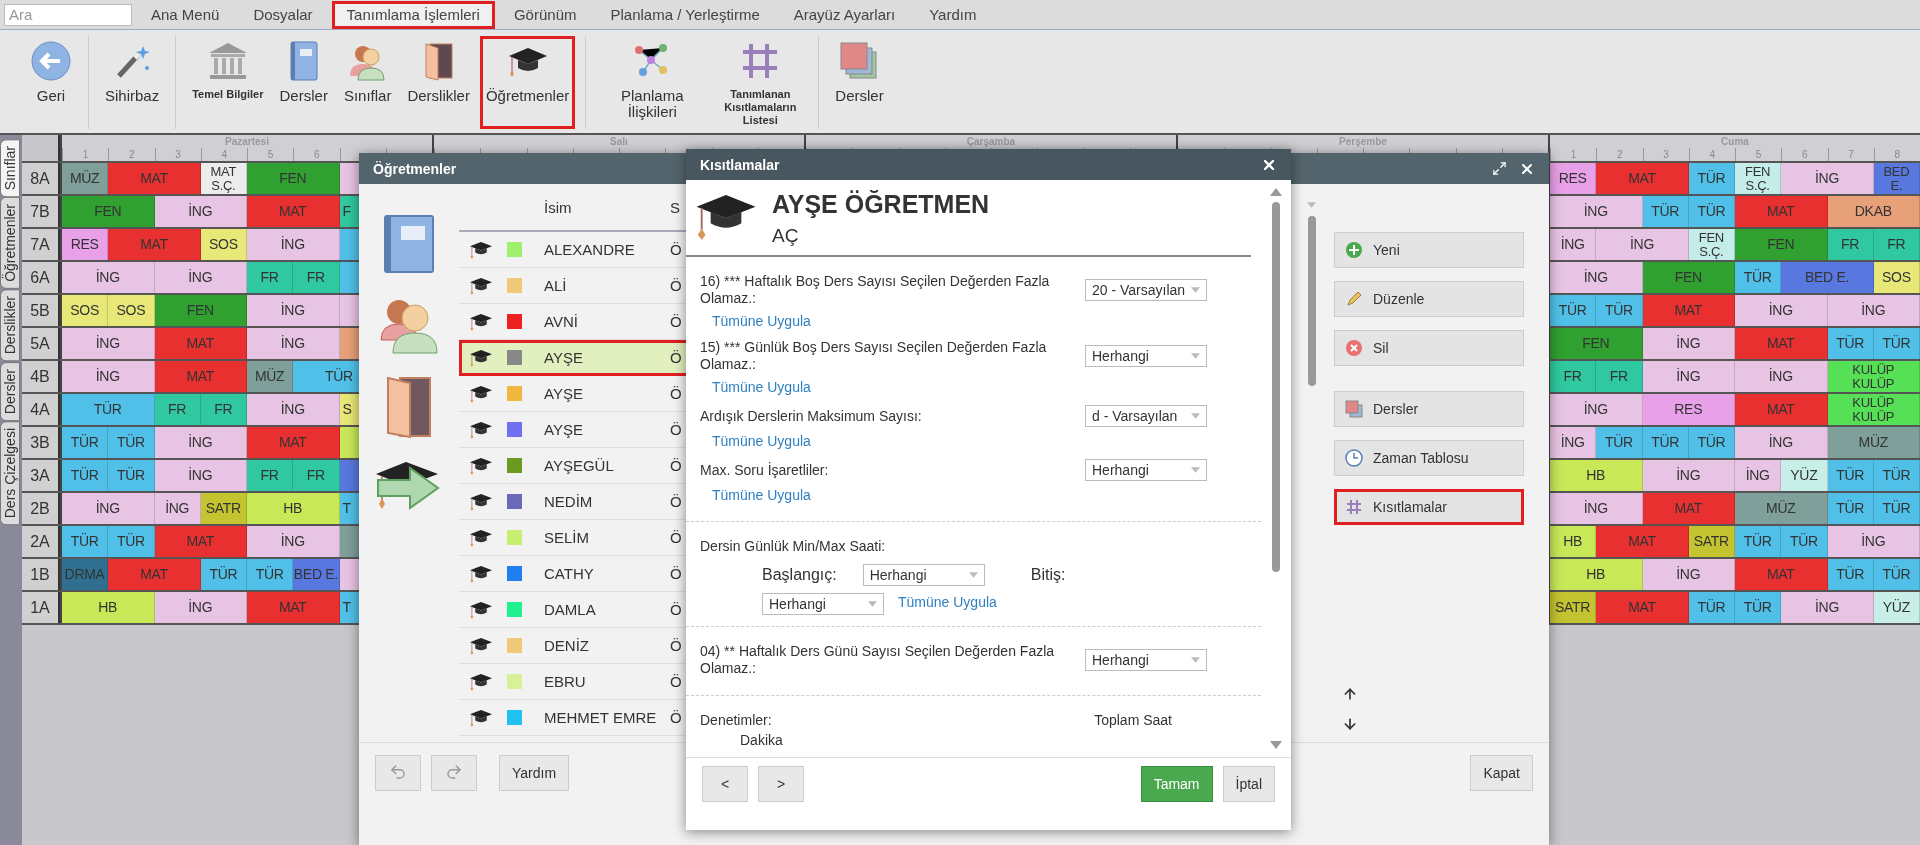  Describe the element at coordinates (859, 82) in the screenshot. I see `ribbon-button: Dersler` at that location.